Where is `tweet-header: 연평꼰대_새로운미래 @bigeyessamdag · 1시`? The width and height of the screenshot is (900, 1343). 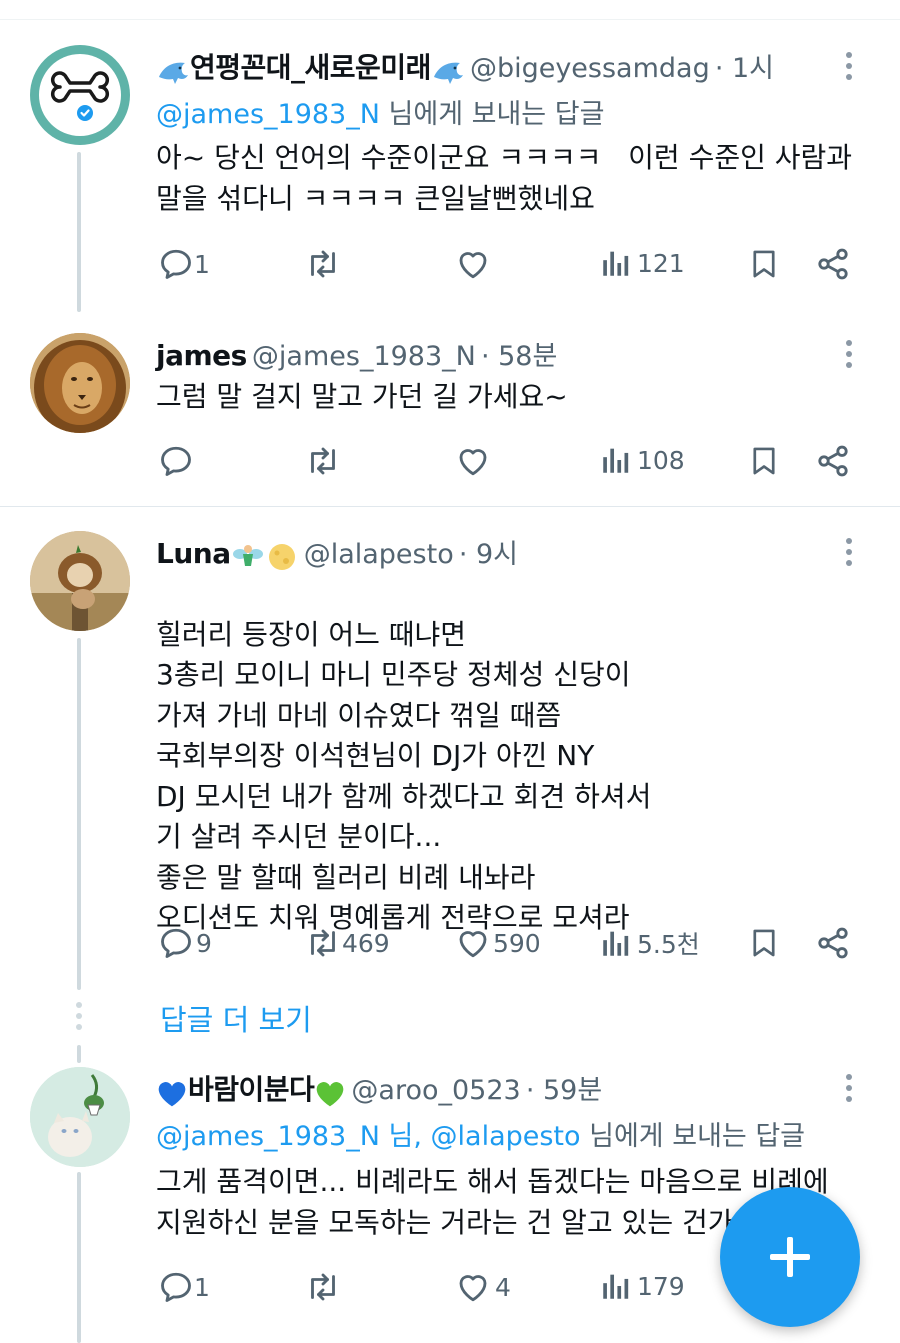 tweet-header: 연평꼰대_새로운미래 @bigeyessamdag · 1시 is located at coordinates (496, 66).